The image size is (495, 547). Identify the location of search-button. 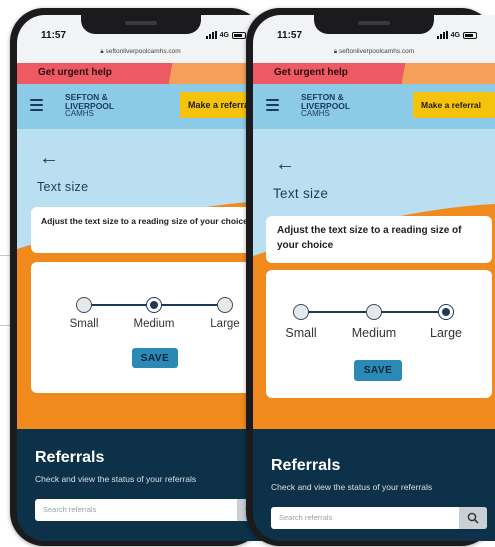
(473, 518).